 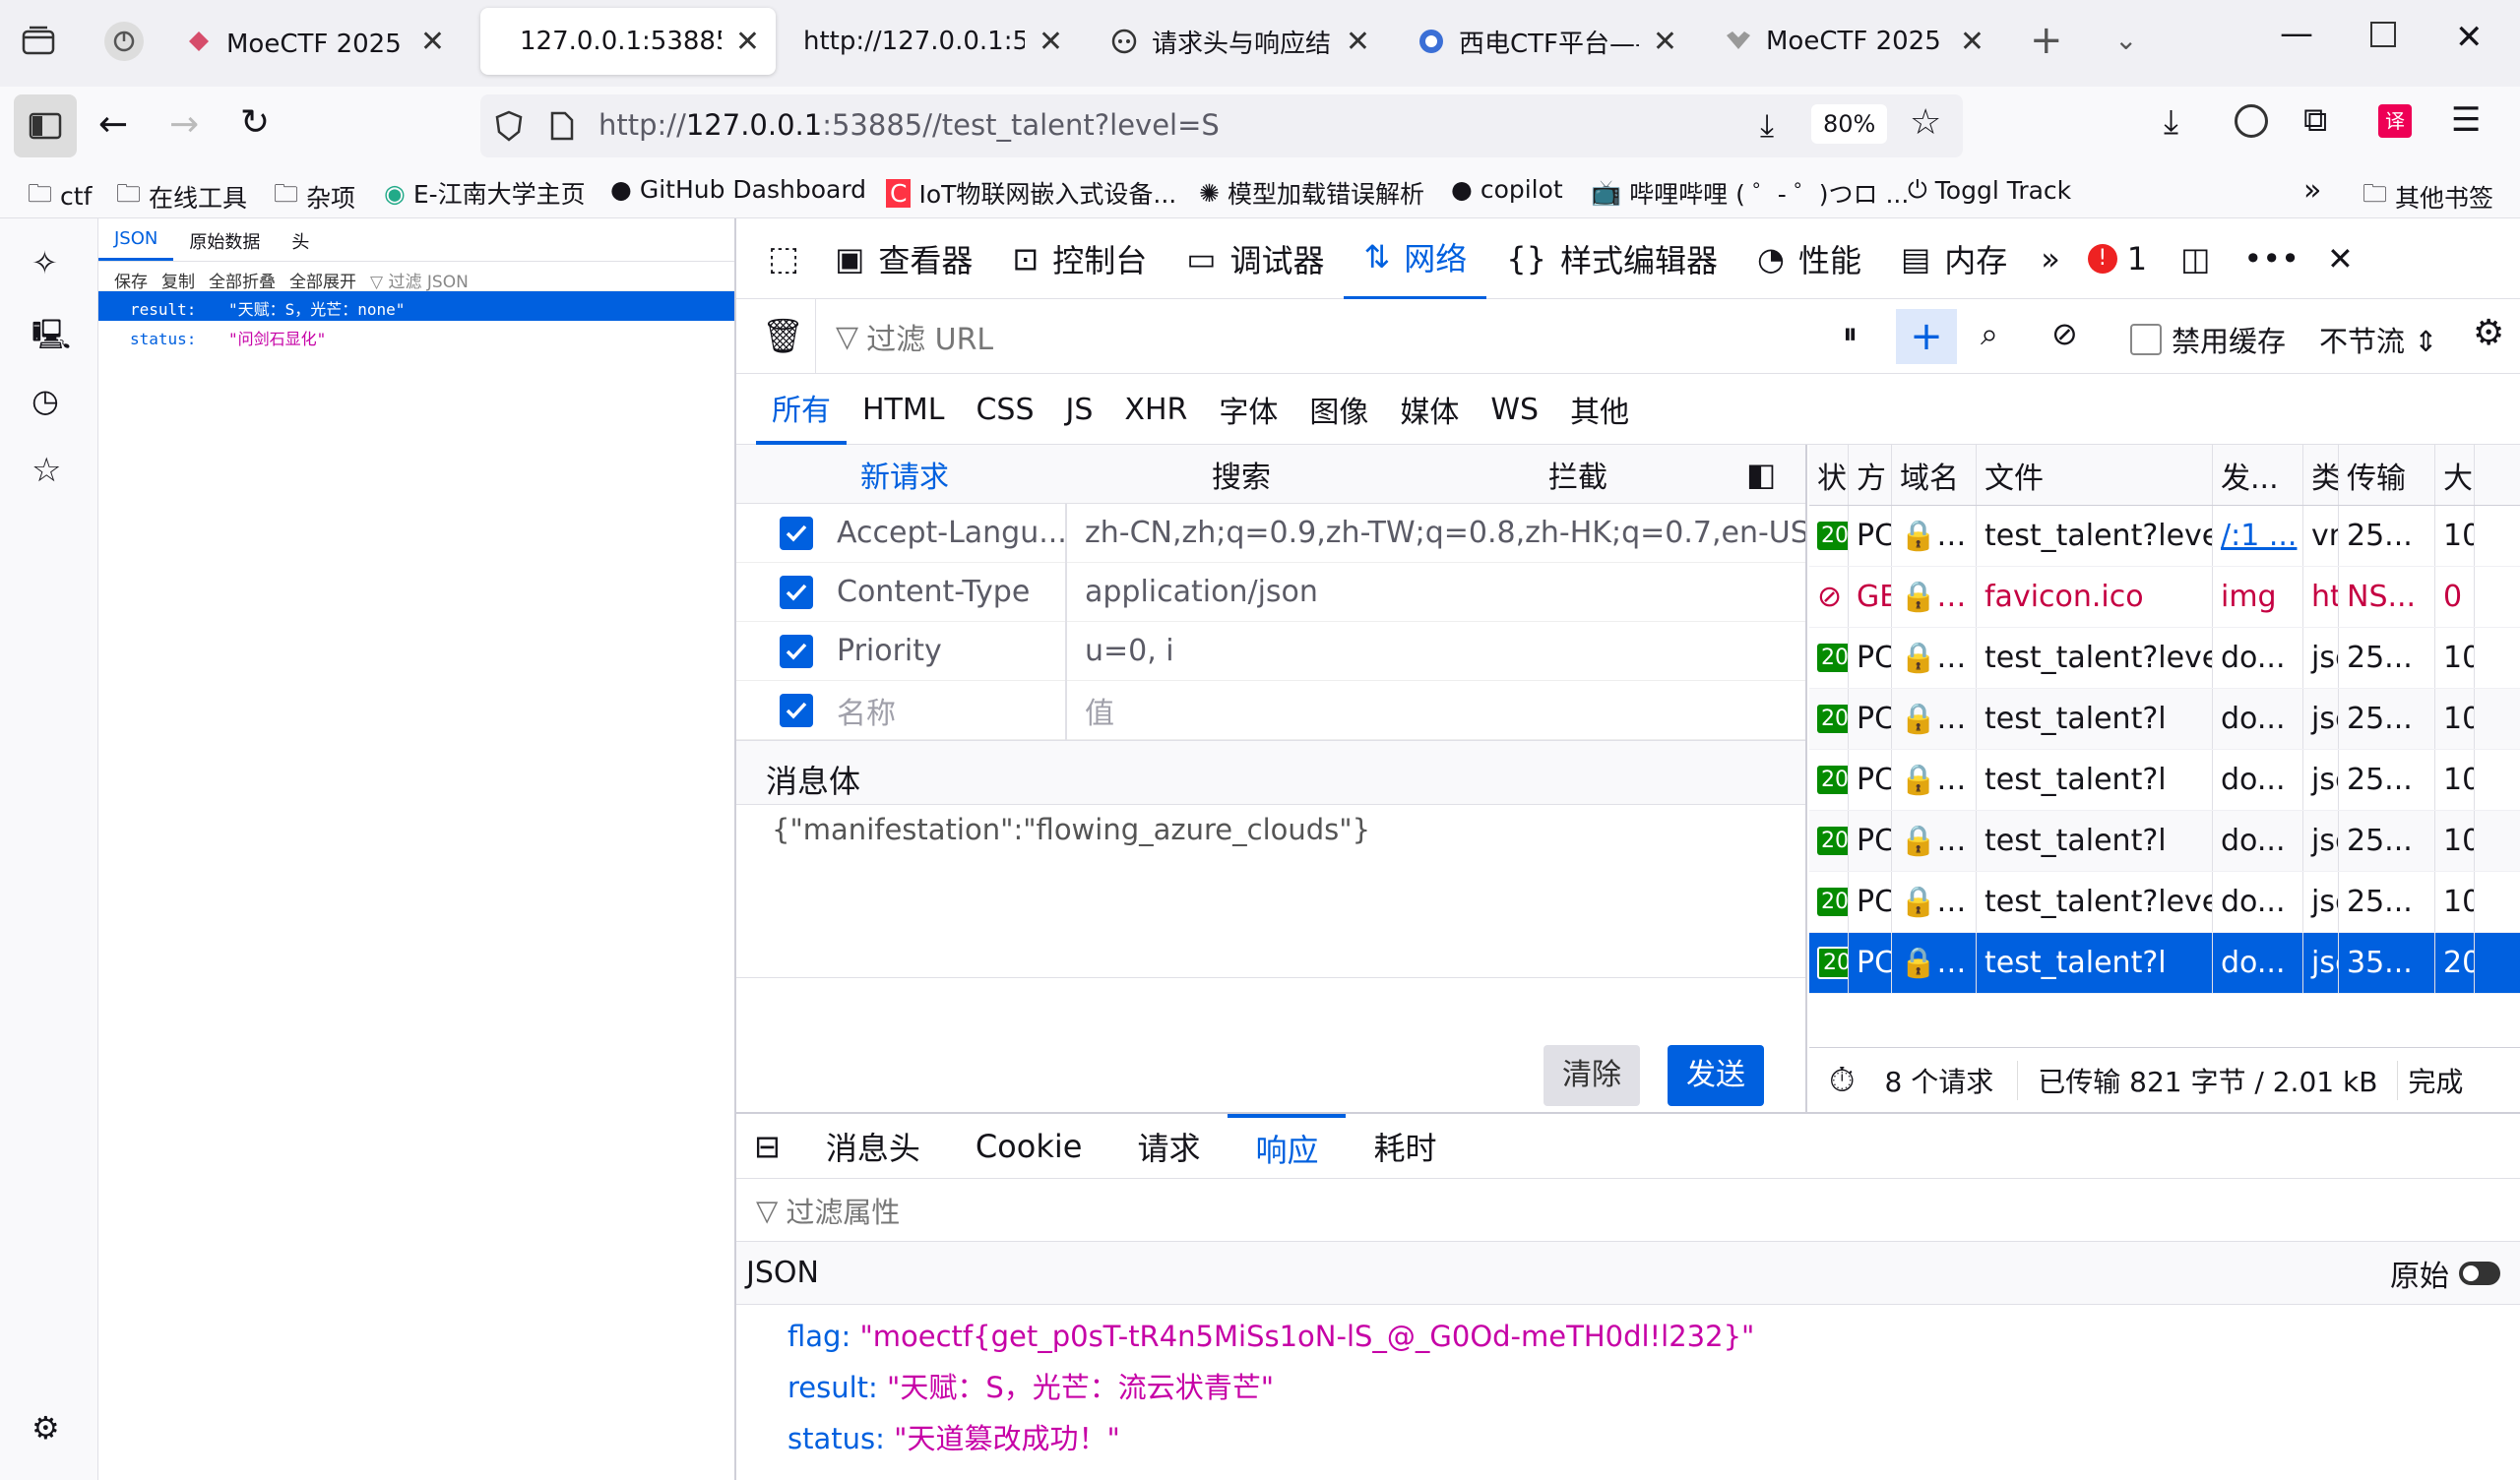 What do you see at coordinates (933, 42) in the screenshot?
I see `tab-localhost-2: http://127.0.0.1:5388 ✕` at bounding box center [933, 42].